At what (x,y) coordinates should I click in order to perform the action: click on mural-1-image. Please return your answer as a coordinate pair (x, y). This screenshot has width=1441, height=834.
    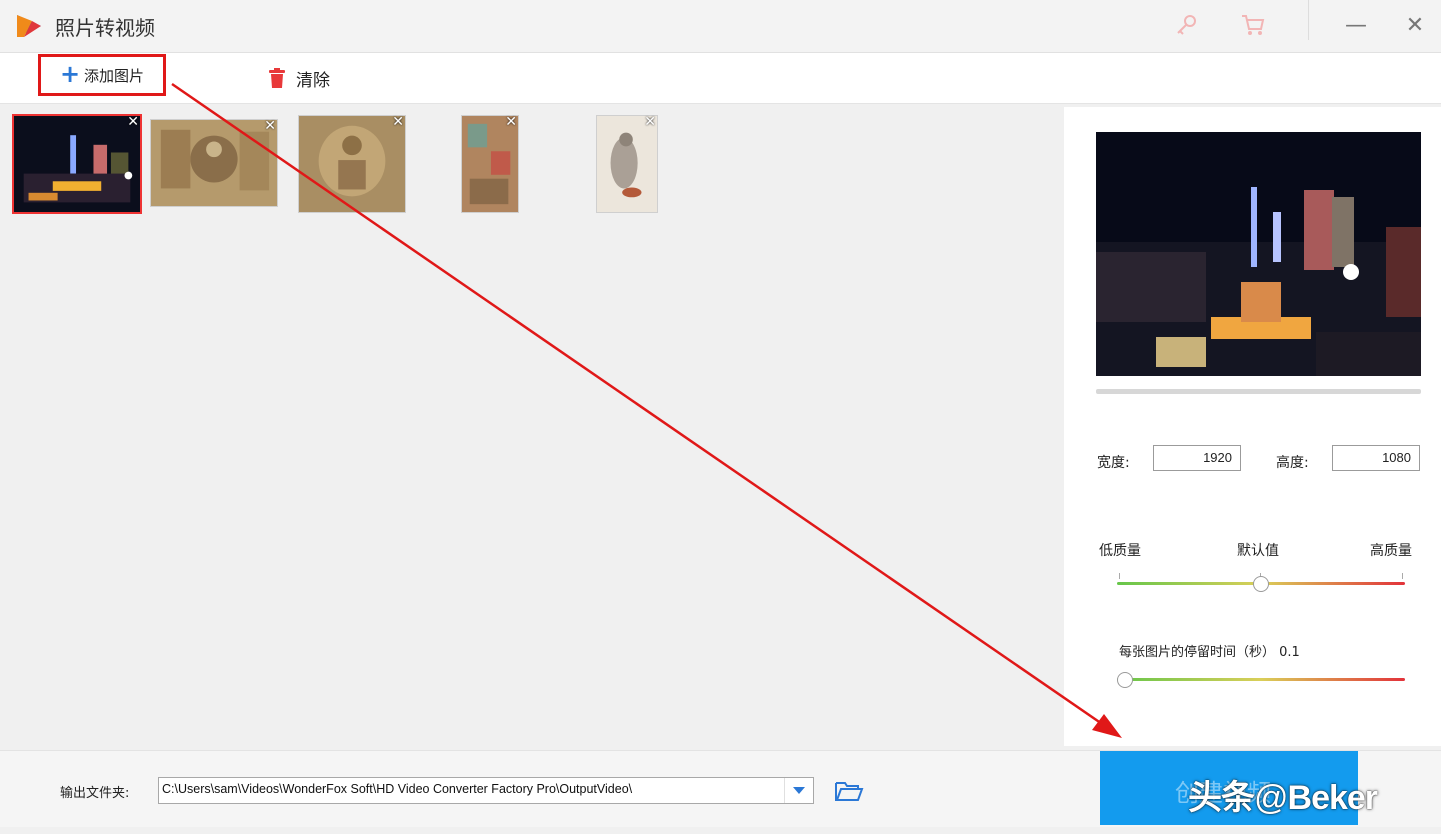
    Looking at the image, I should click on (214, 163).